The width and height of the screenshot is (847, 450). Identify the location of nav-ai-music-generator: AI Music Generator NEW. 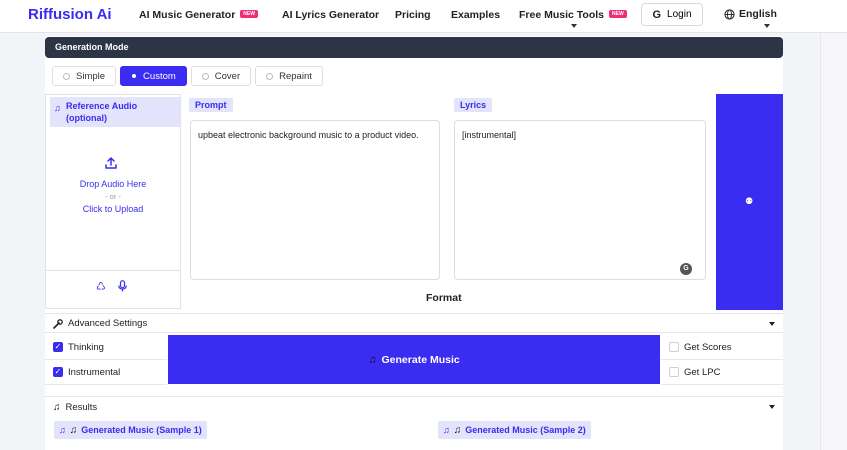
(198, 15).